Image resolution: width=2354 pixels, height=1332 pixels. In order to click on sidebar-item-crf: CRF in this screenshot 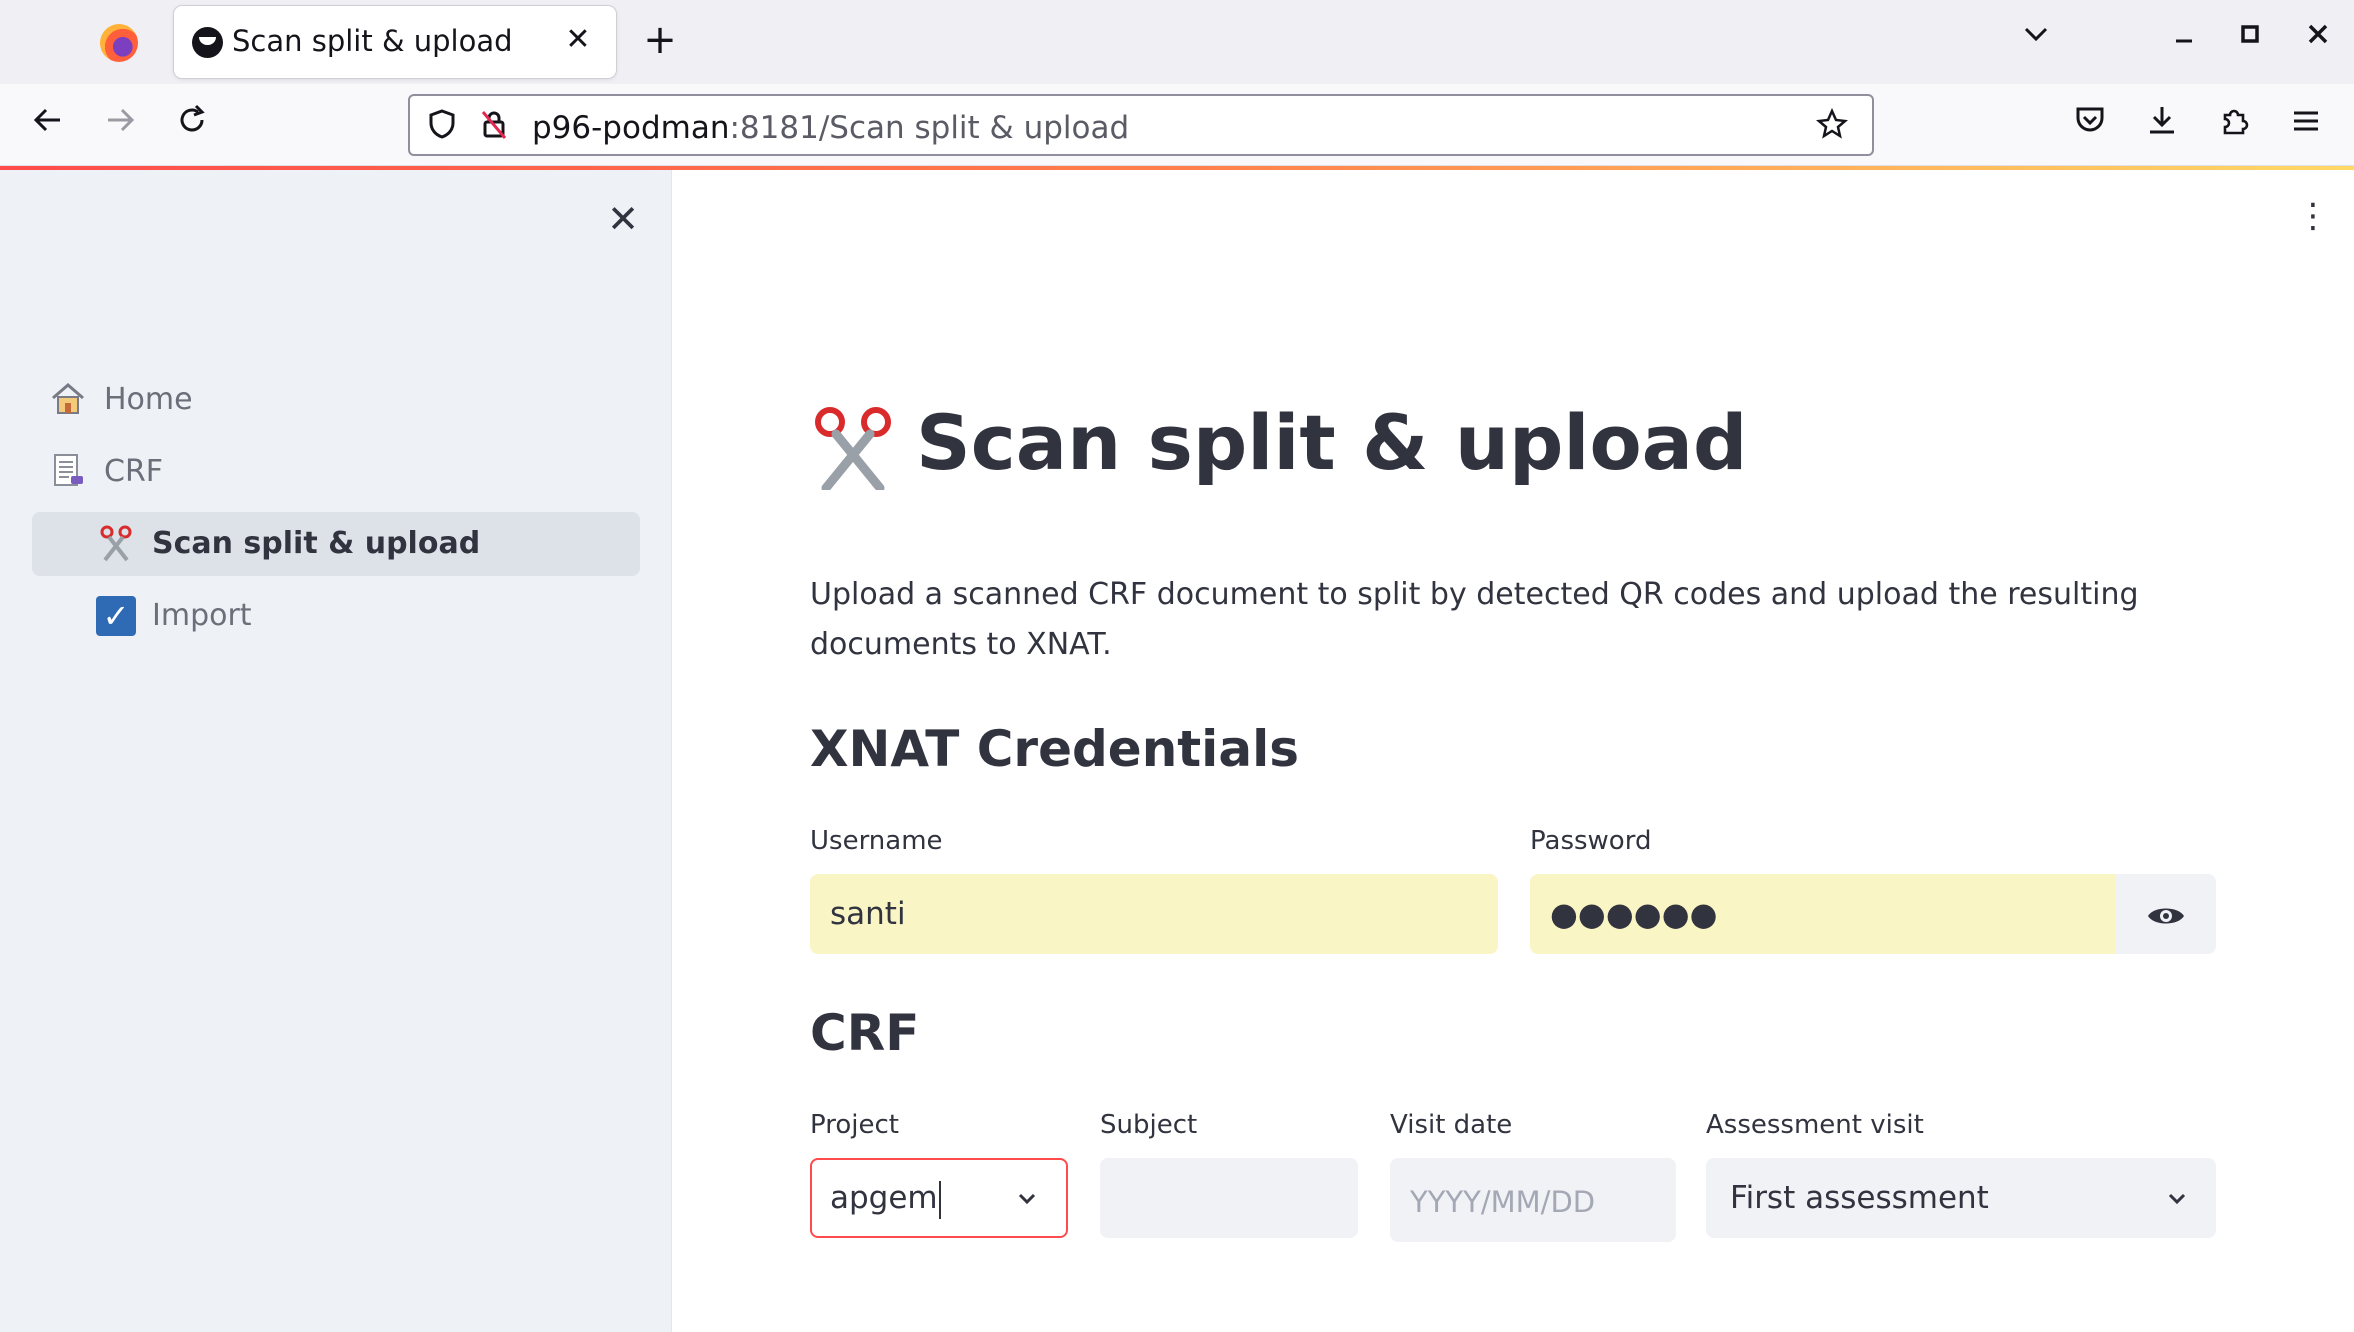, I will do `click(336, 472)`.